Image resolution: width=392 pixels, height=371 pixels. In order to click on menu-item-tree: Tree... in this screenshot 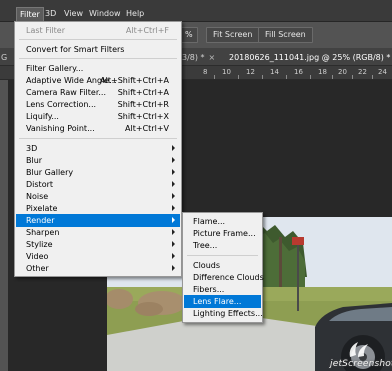, I will do `click(222, 245)`.